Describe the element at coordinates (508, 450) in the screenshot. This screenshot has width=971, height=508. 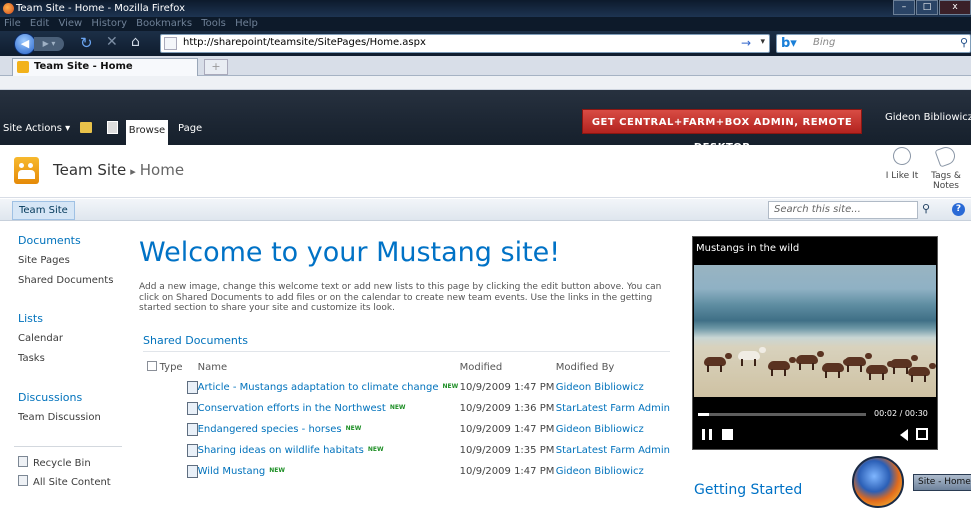
I see `row-modified-cell: 10/9/2009 1:35 PM` at that location.